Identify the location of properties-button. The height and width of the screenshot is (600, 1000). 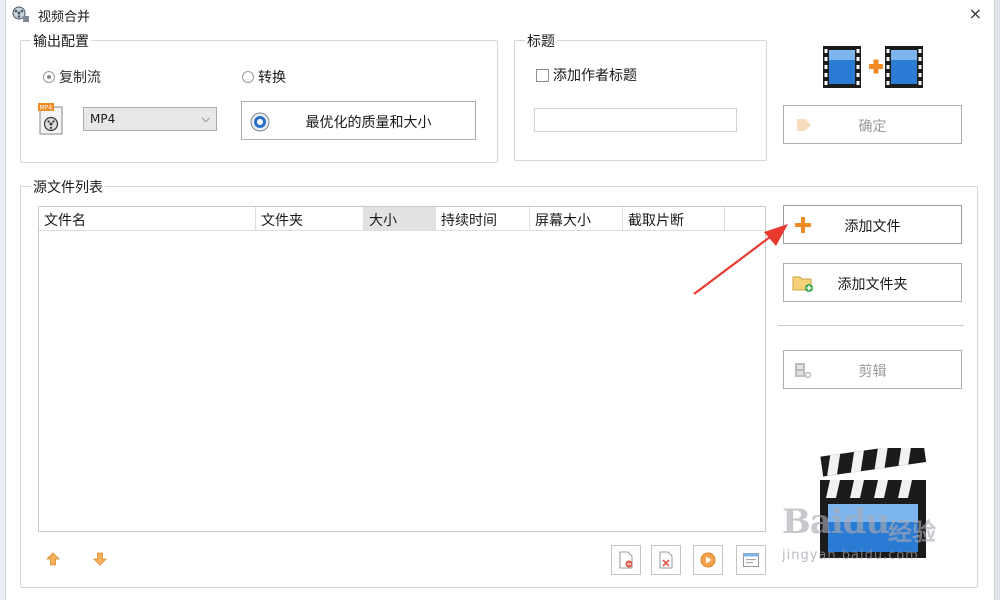
(751, 560).